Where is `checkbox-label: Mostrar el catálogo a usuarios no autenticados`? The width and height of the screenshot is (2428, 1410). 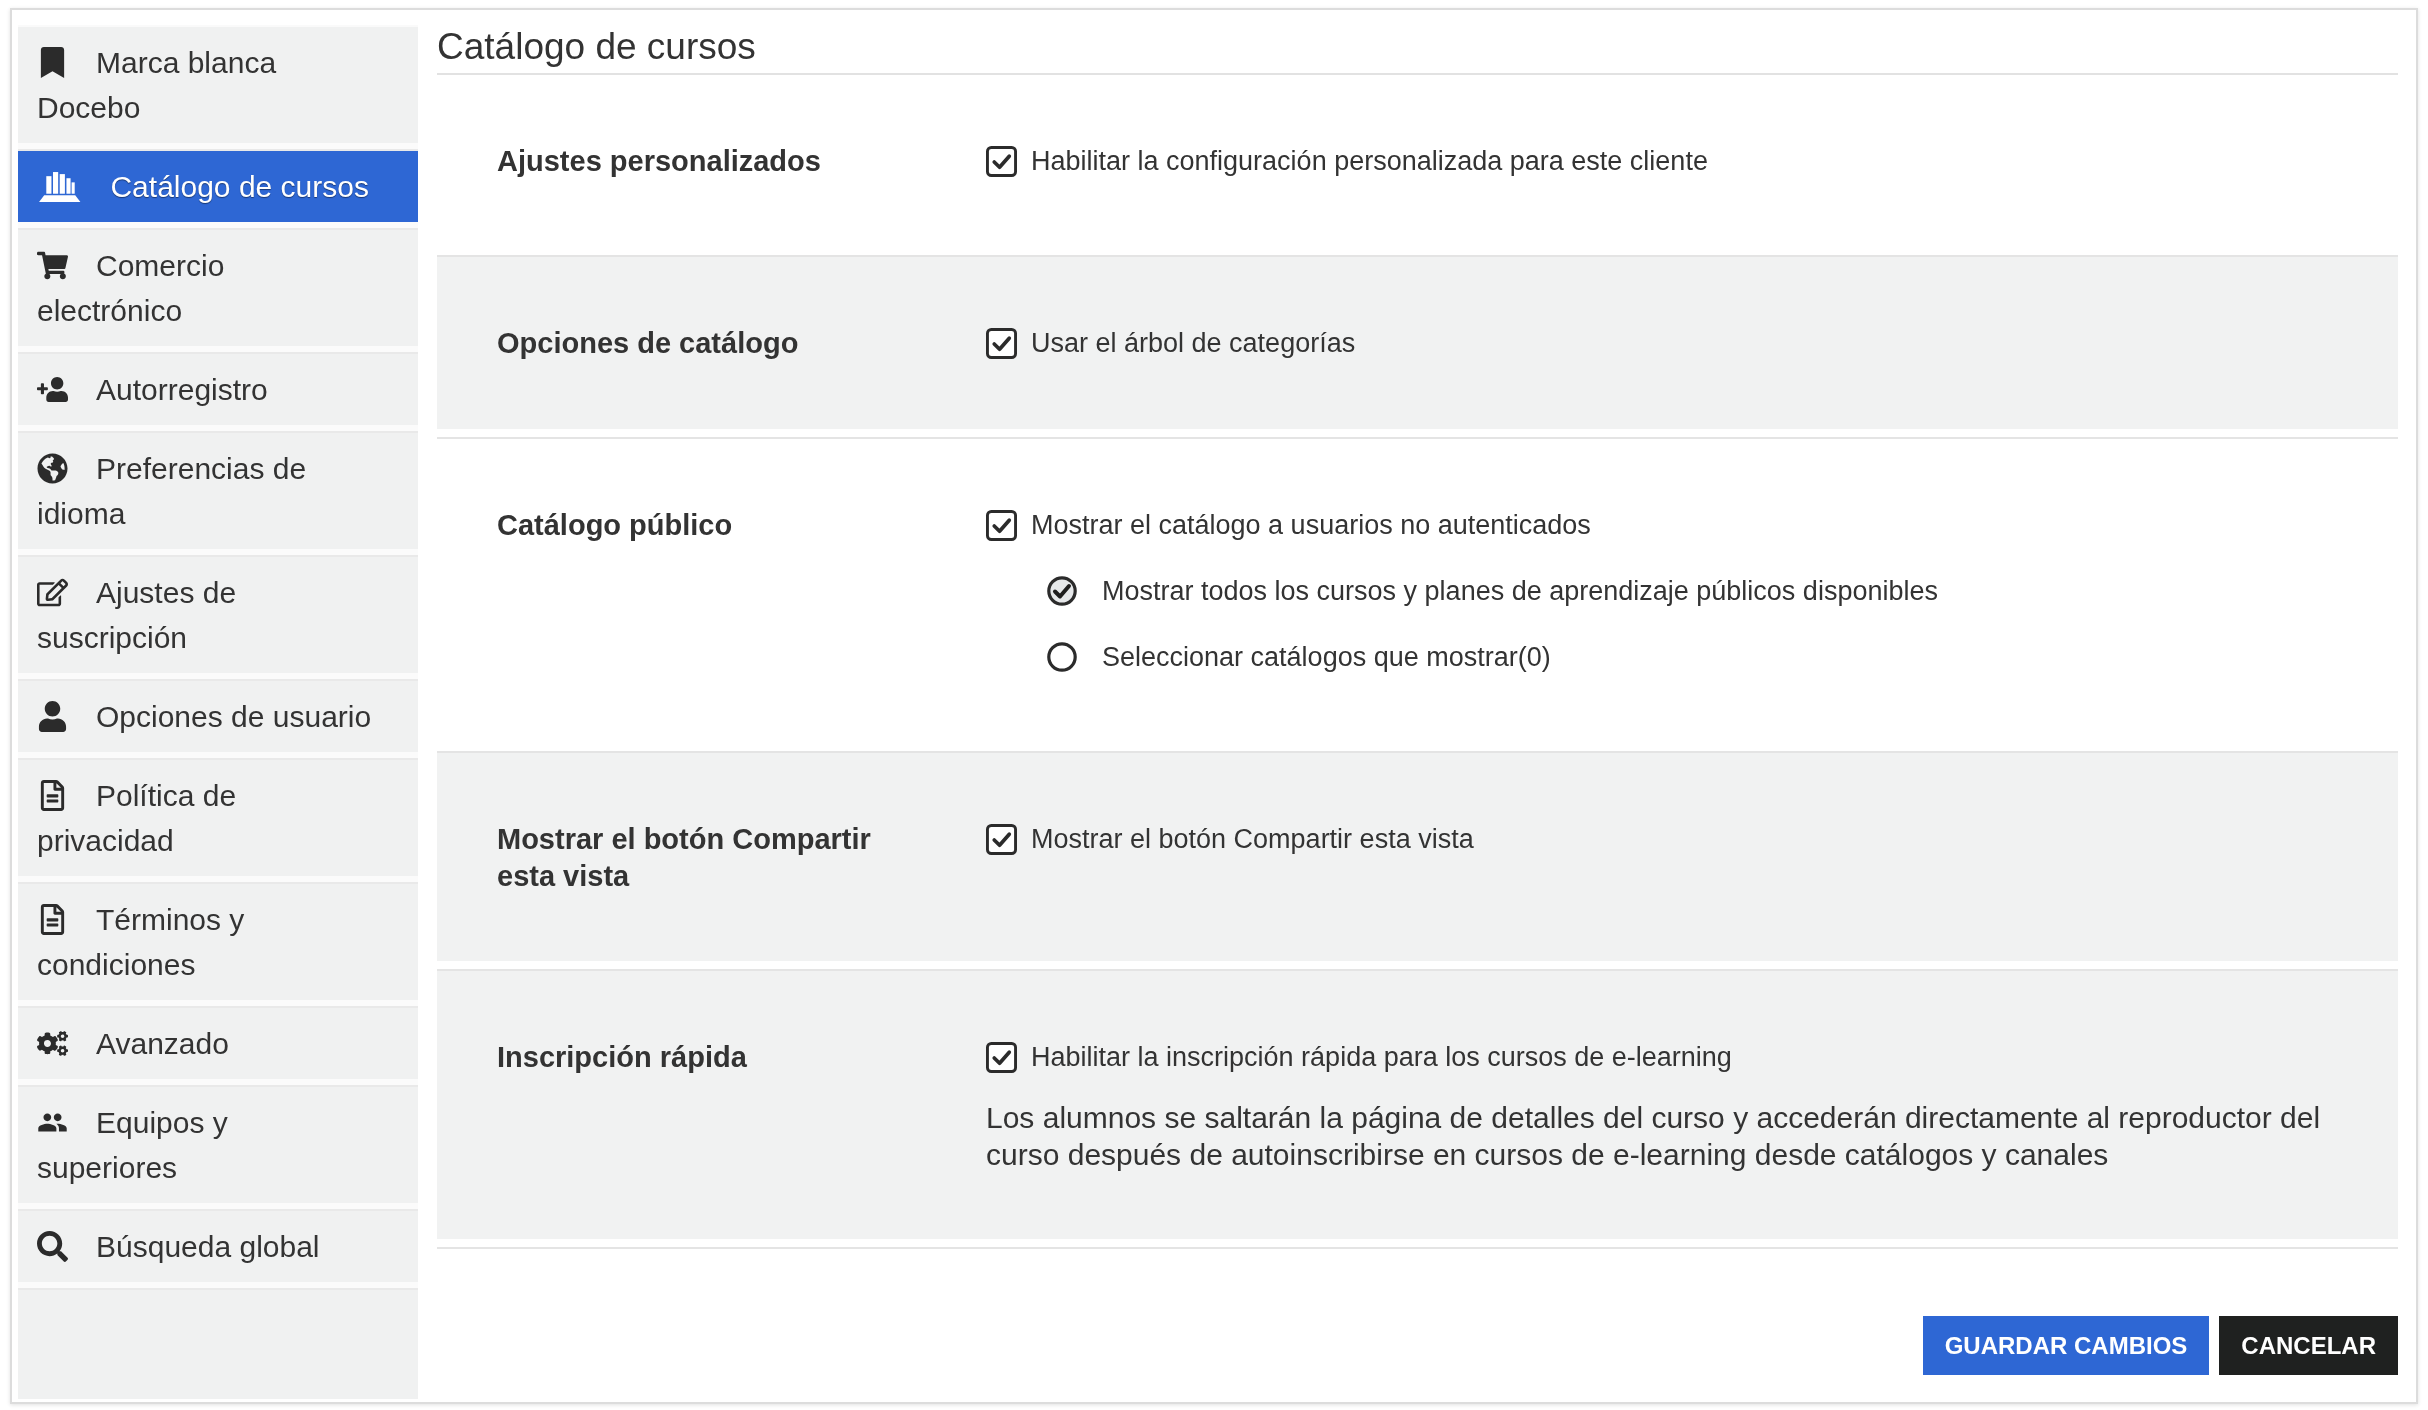 checkbox-label: Mostrar el catálogo a usuarios no autenticados is located at coordinates (1311, 525).